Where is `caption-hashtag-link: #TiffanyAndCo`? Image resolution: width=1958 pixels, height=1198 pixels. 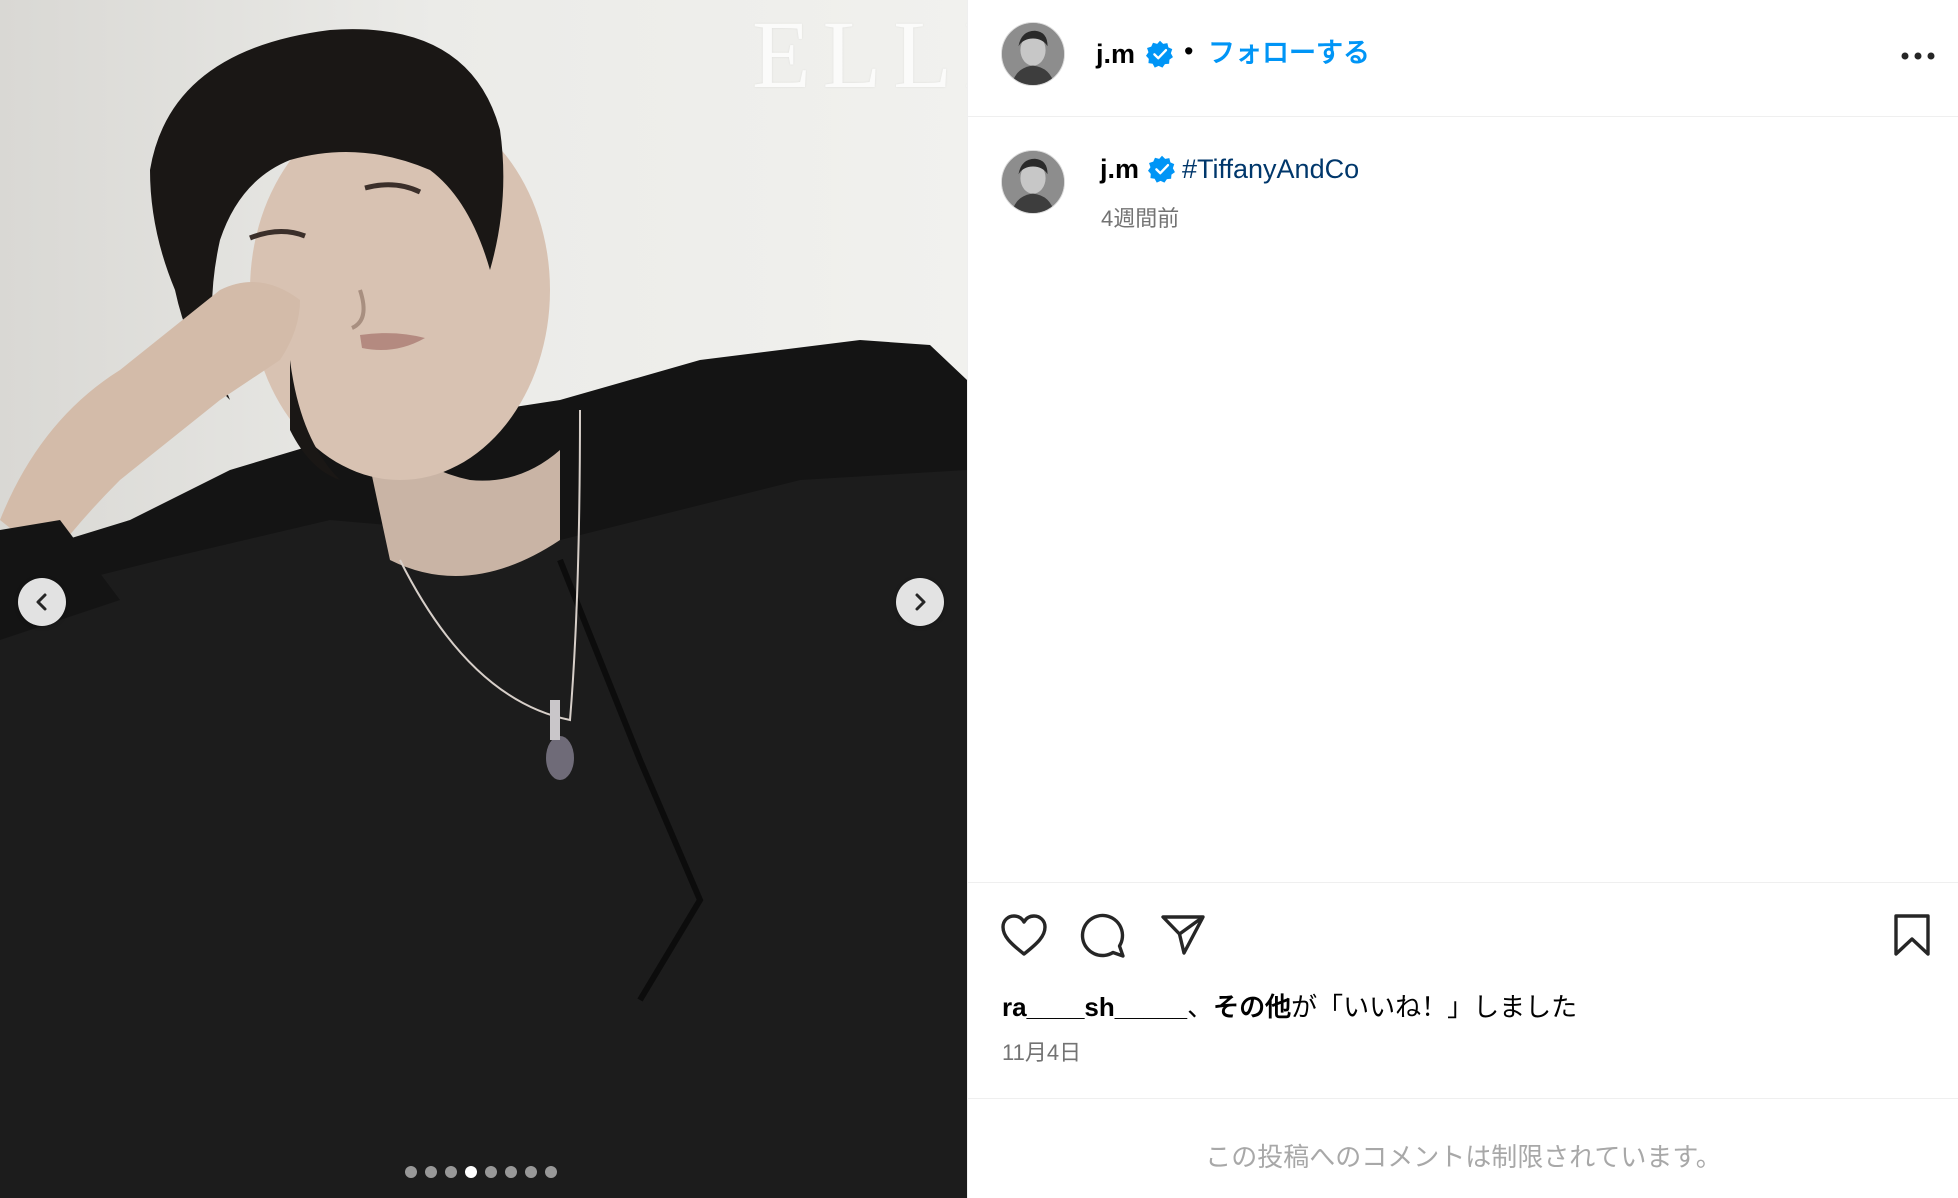 caption-hashtag-link: #TiffanyAndCo is located at coordinates (1270, 169).